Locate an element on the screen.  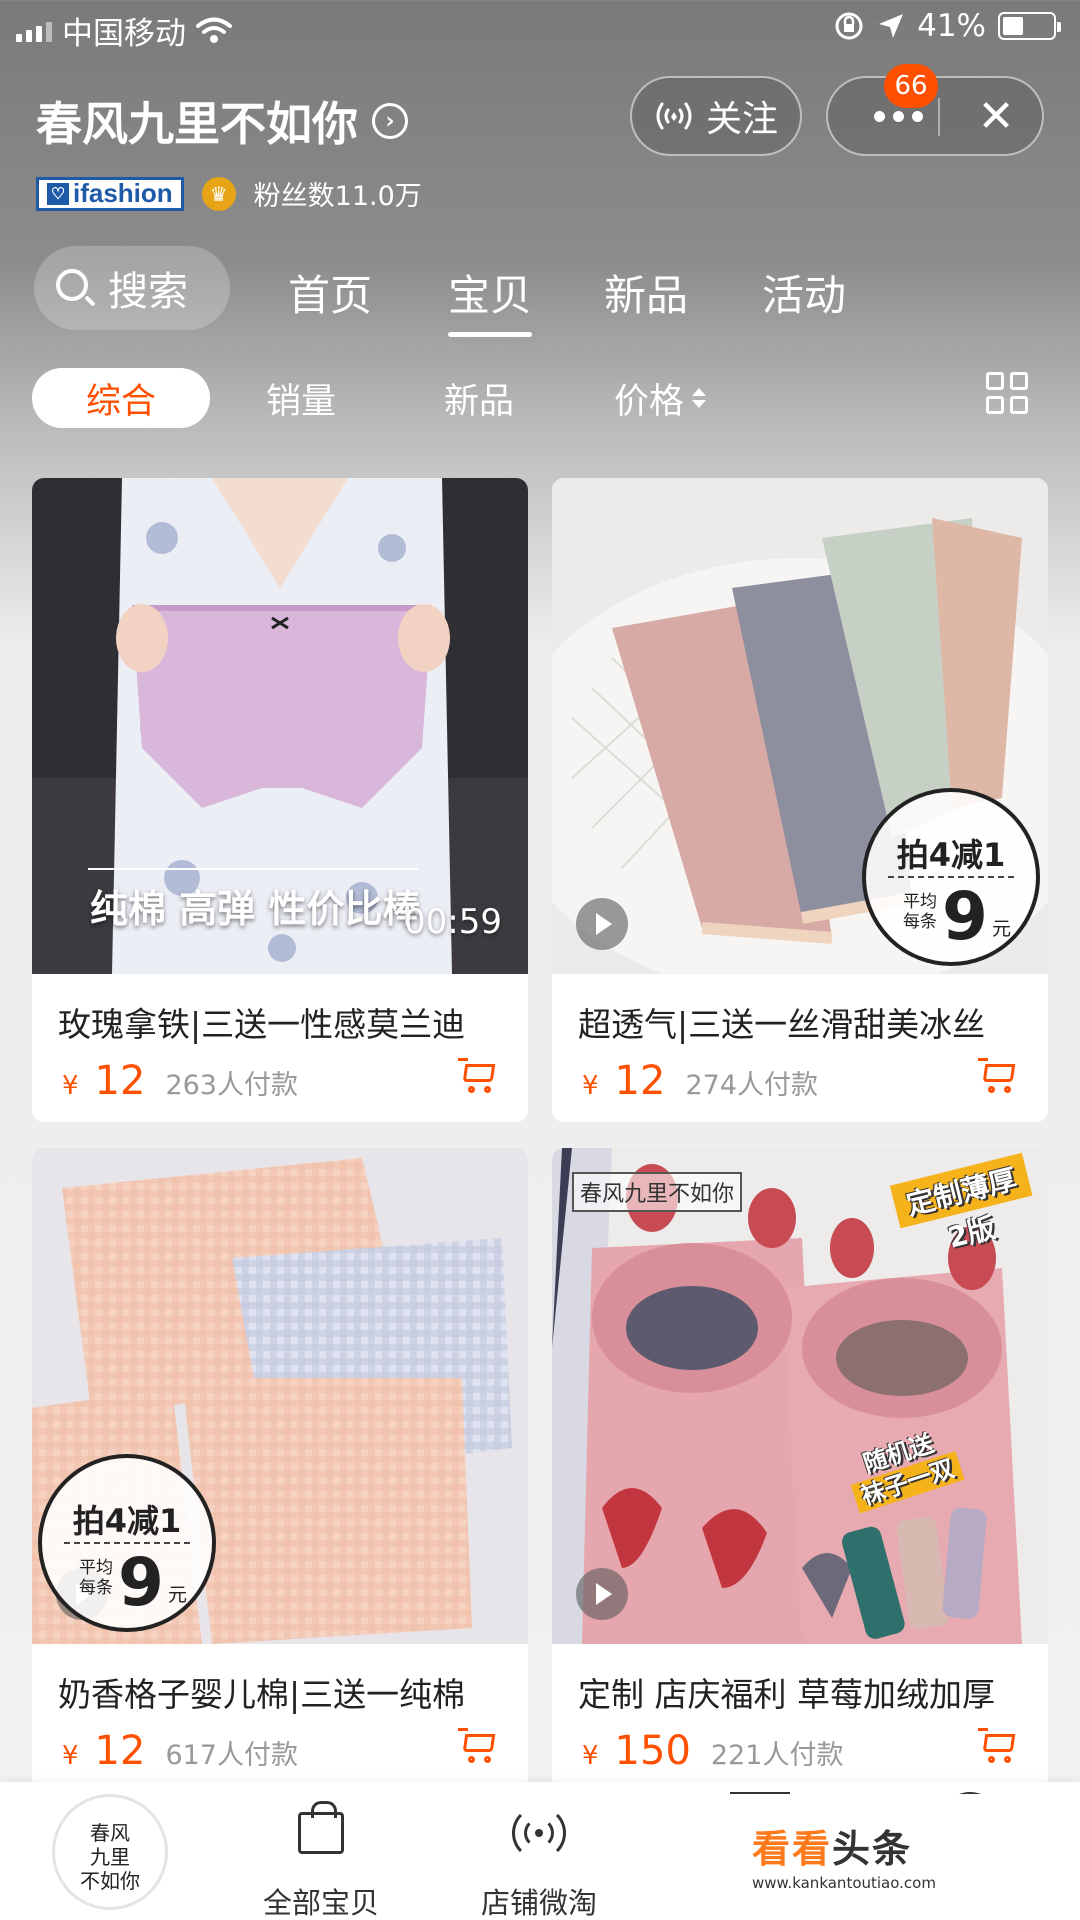
video-duration: 00:59 is located at coordinates (453, 922).